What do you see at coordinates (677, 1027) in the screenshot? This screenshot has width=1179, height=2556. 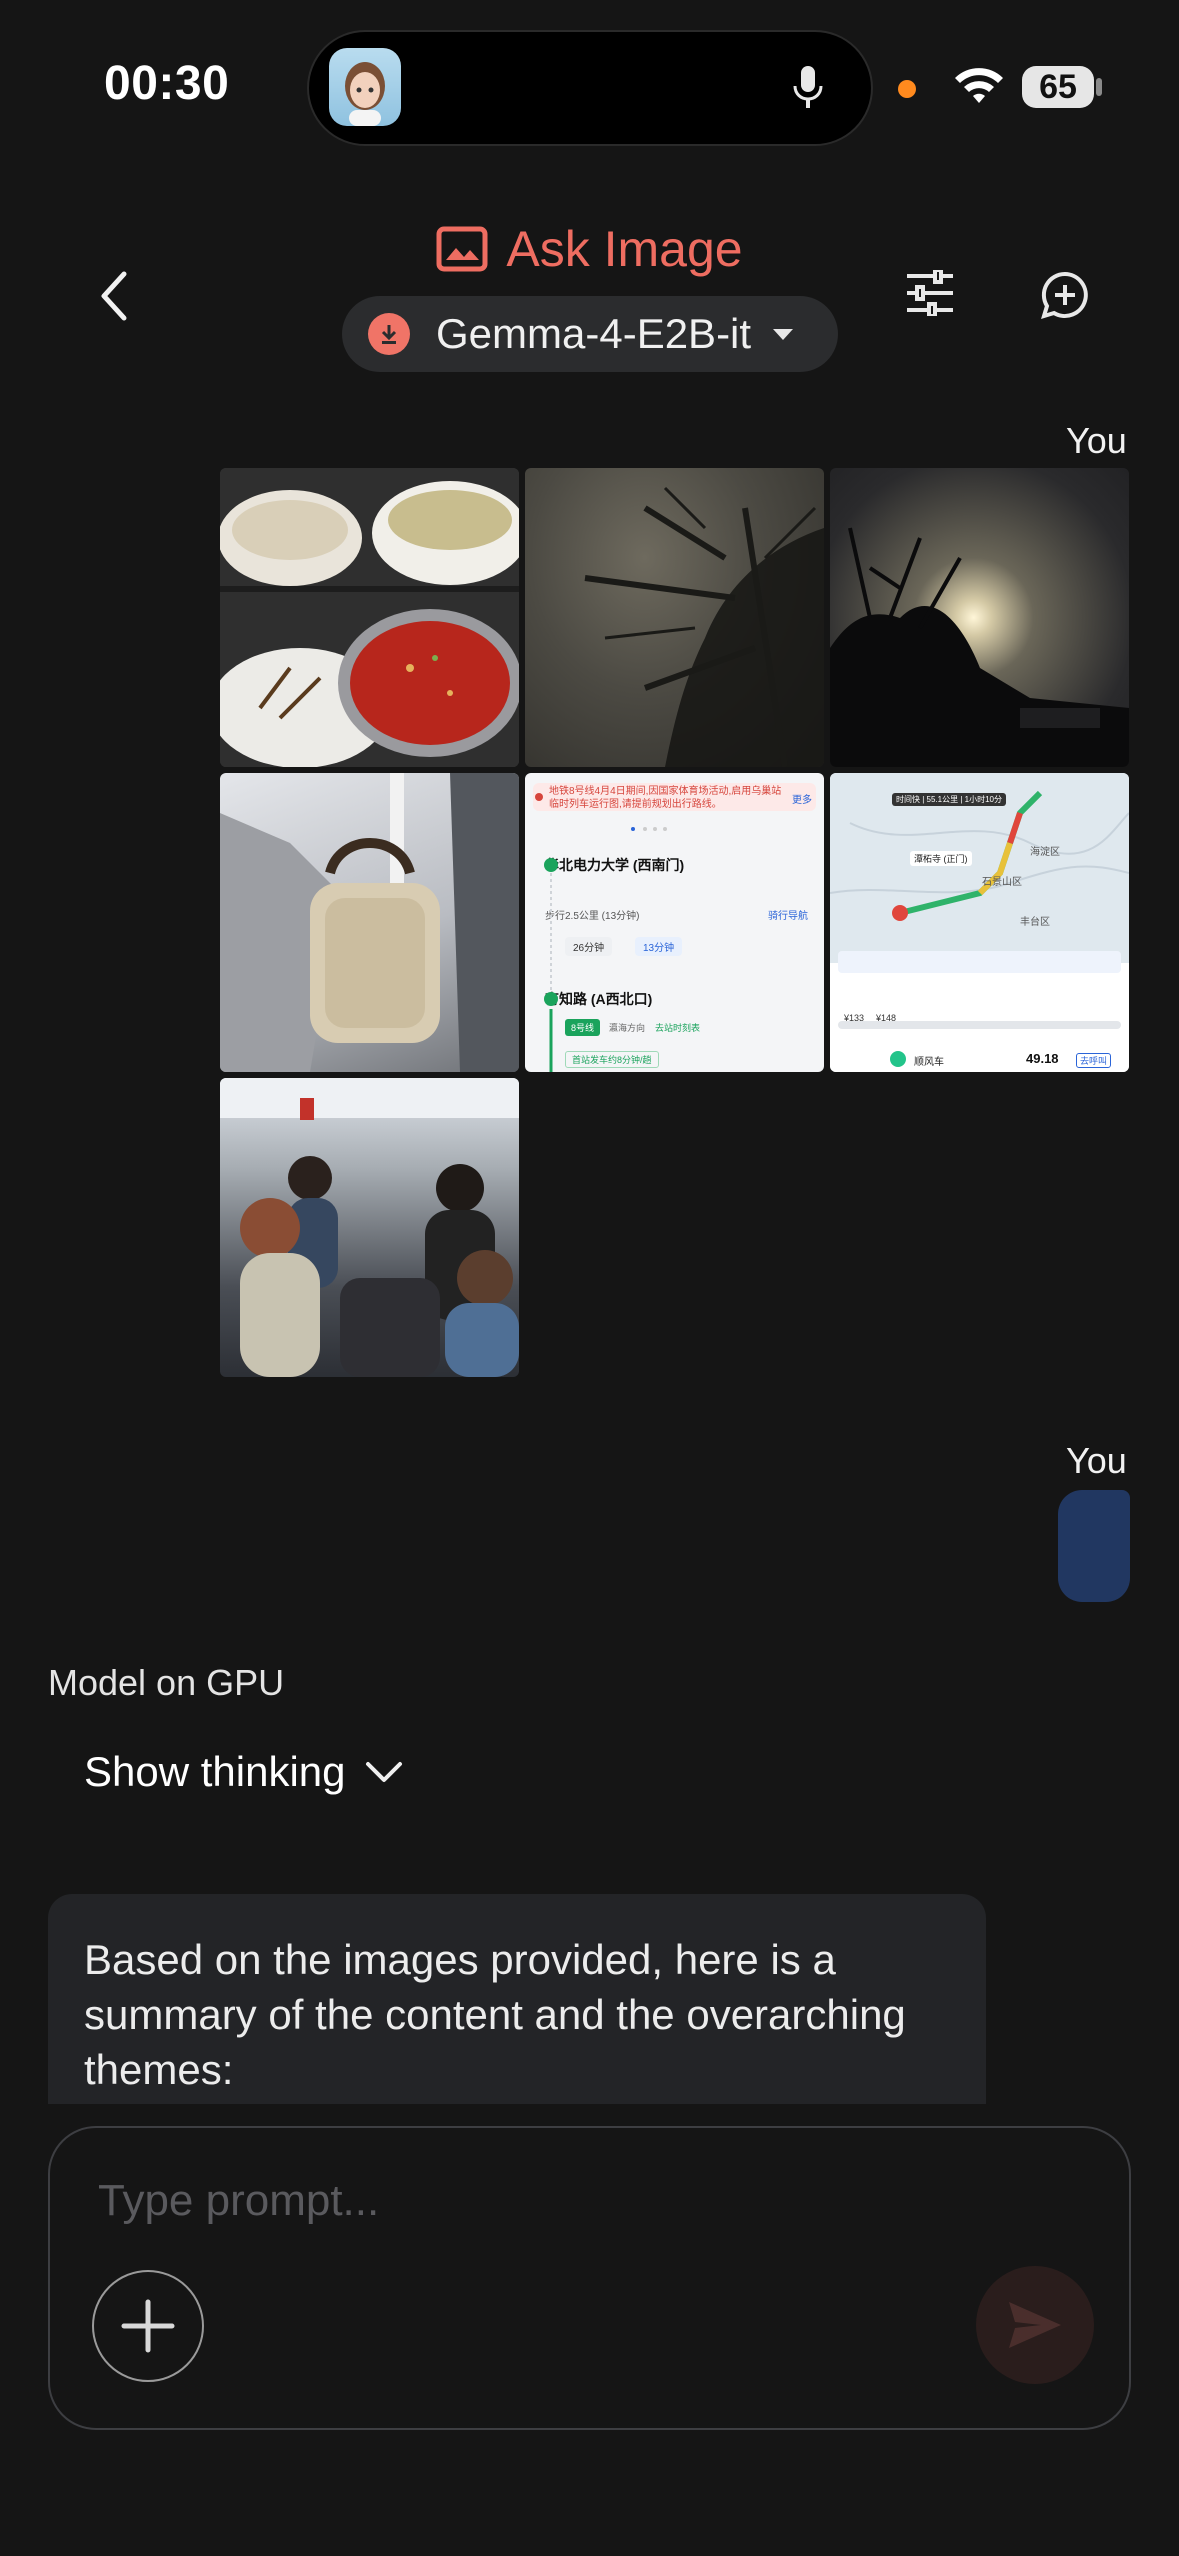 I see `route-timetable: 去站时刻表` at bounding box center [677, 1027].